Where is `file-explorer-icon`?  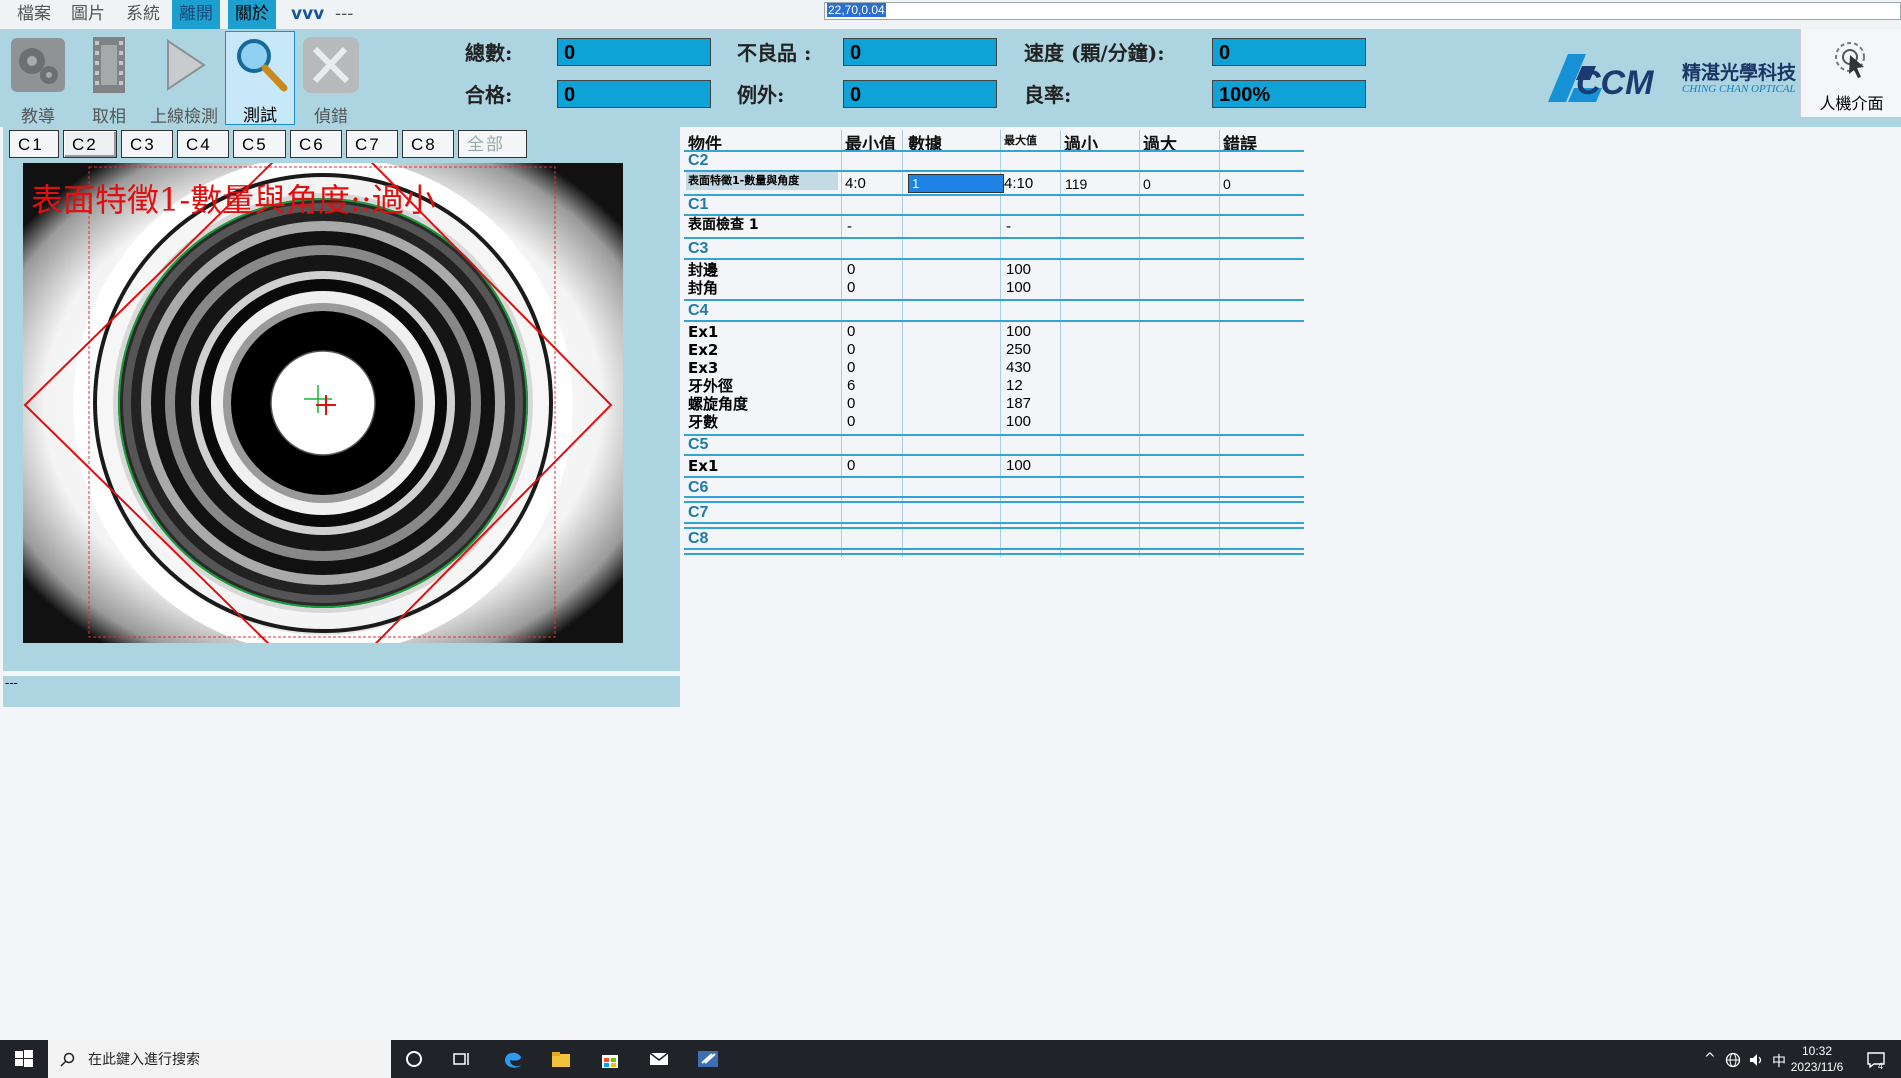 file-explorer-icon is located at coordinates (561, 1059).